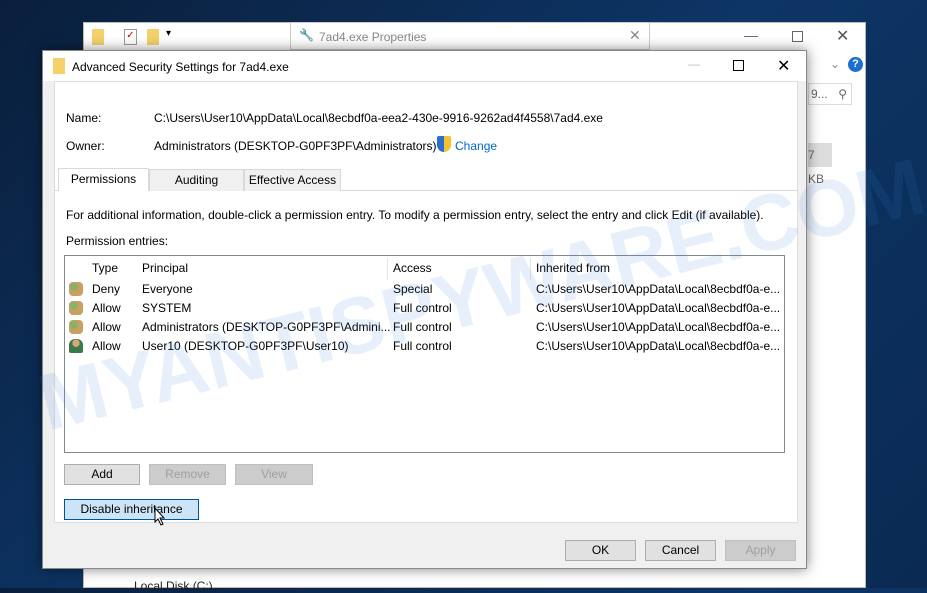 This screenshot has height=593, width=927. Describe the element at coordinates (245, 346) in the screenshot. I see `row-principal: User10 (DESKTOP-G0PF3PF\User10)` at that location.